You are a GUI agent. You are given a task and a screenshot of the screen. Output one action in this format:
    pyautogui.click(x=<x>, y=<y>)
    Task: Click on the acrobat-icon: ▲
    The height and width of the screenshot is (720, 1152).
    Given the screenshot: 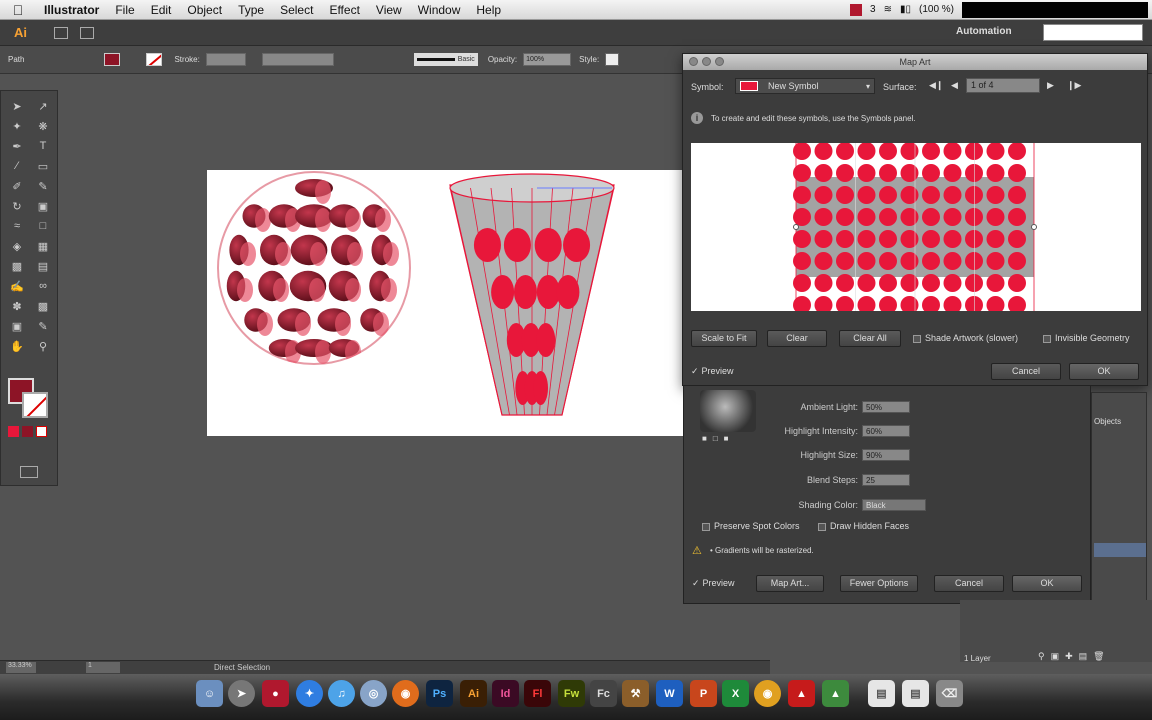 What is the action you would take?
    pyautogui.click(x=801, y=693)
    